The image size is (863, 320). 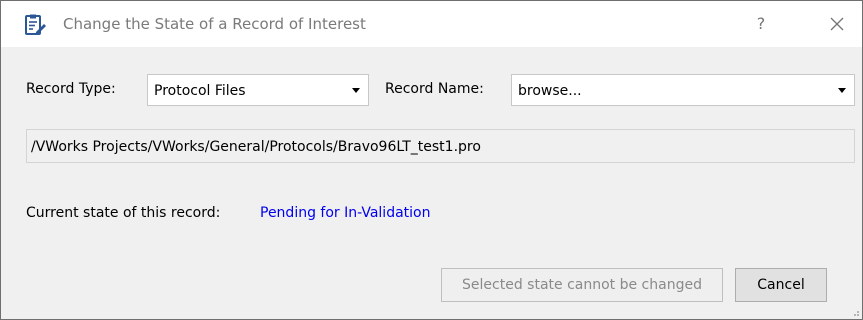 What do you see at coordinates (582, 285) in the screenshot?
I see `change-state-button: Selected state cannot be changed` at bounding box center [582, 285].